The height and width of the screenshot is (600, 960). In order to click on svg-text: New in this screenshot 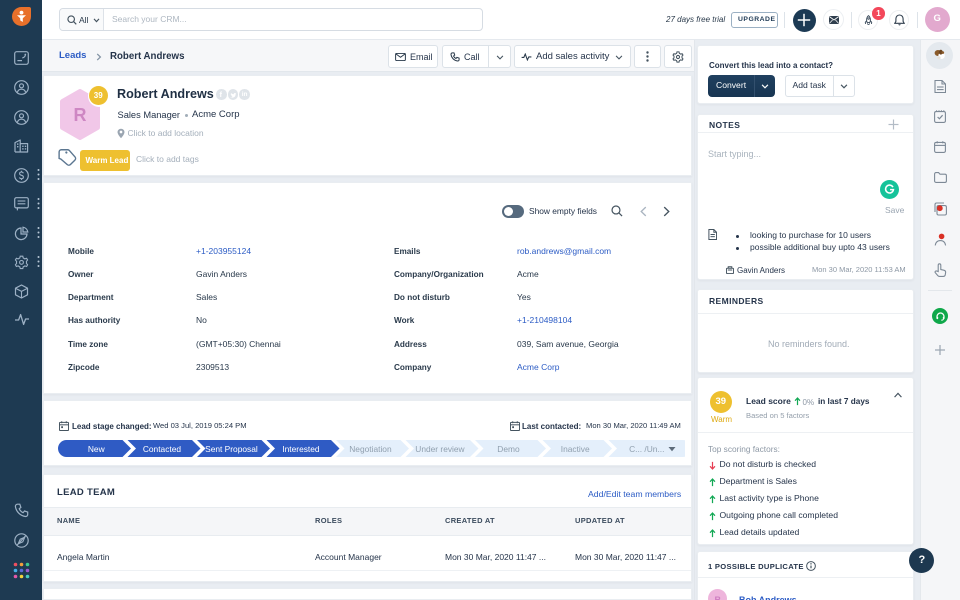, I will do `click(96, 448)`.